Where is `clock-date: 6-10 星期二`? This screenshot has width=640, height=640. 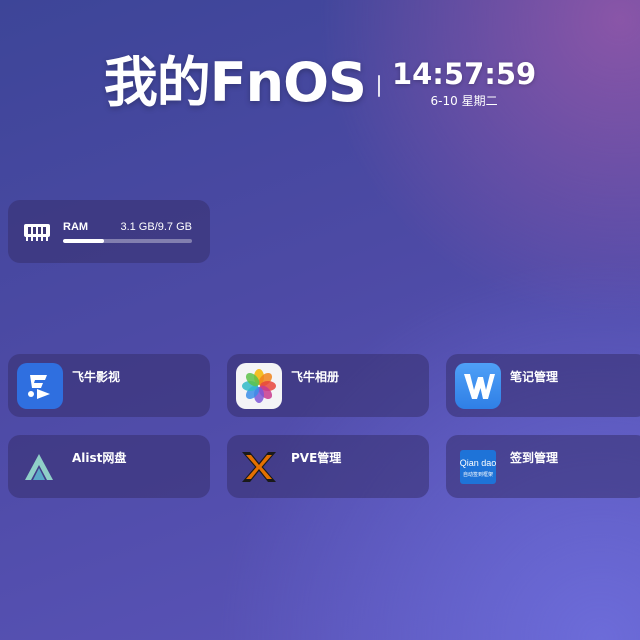 clock-date: 6-10 星期二 is located at coordinates (464, 101).